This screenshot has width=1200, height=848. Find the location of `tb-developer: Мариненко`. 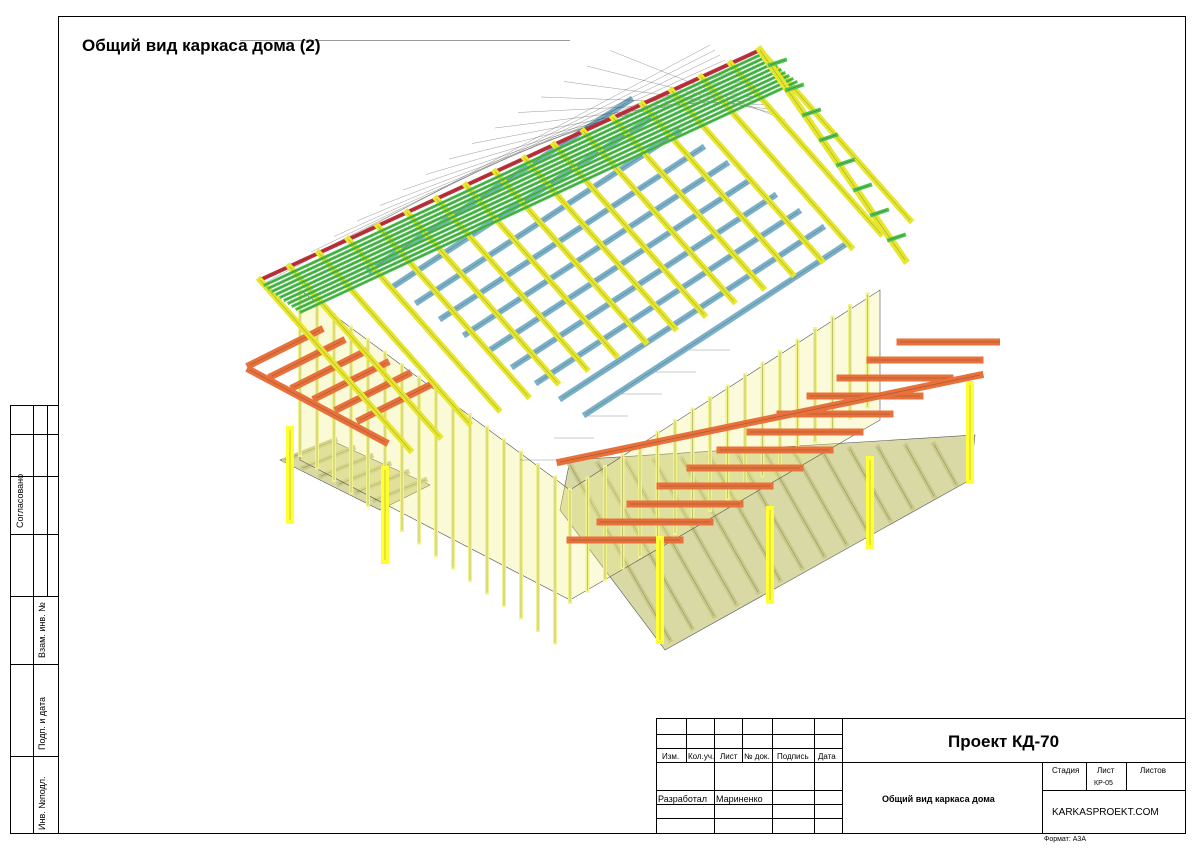

tb-developer: Мариненко is located at coordinates (739, 799).